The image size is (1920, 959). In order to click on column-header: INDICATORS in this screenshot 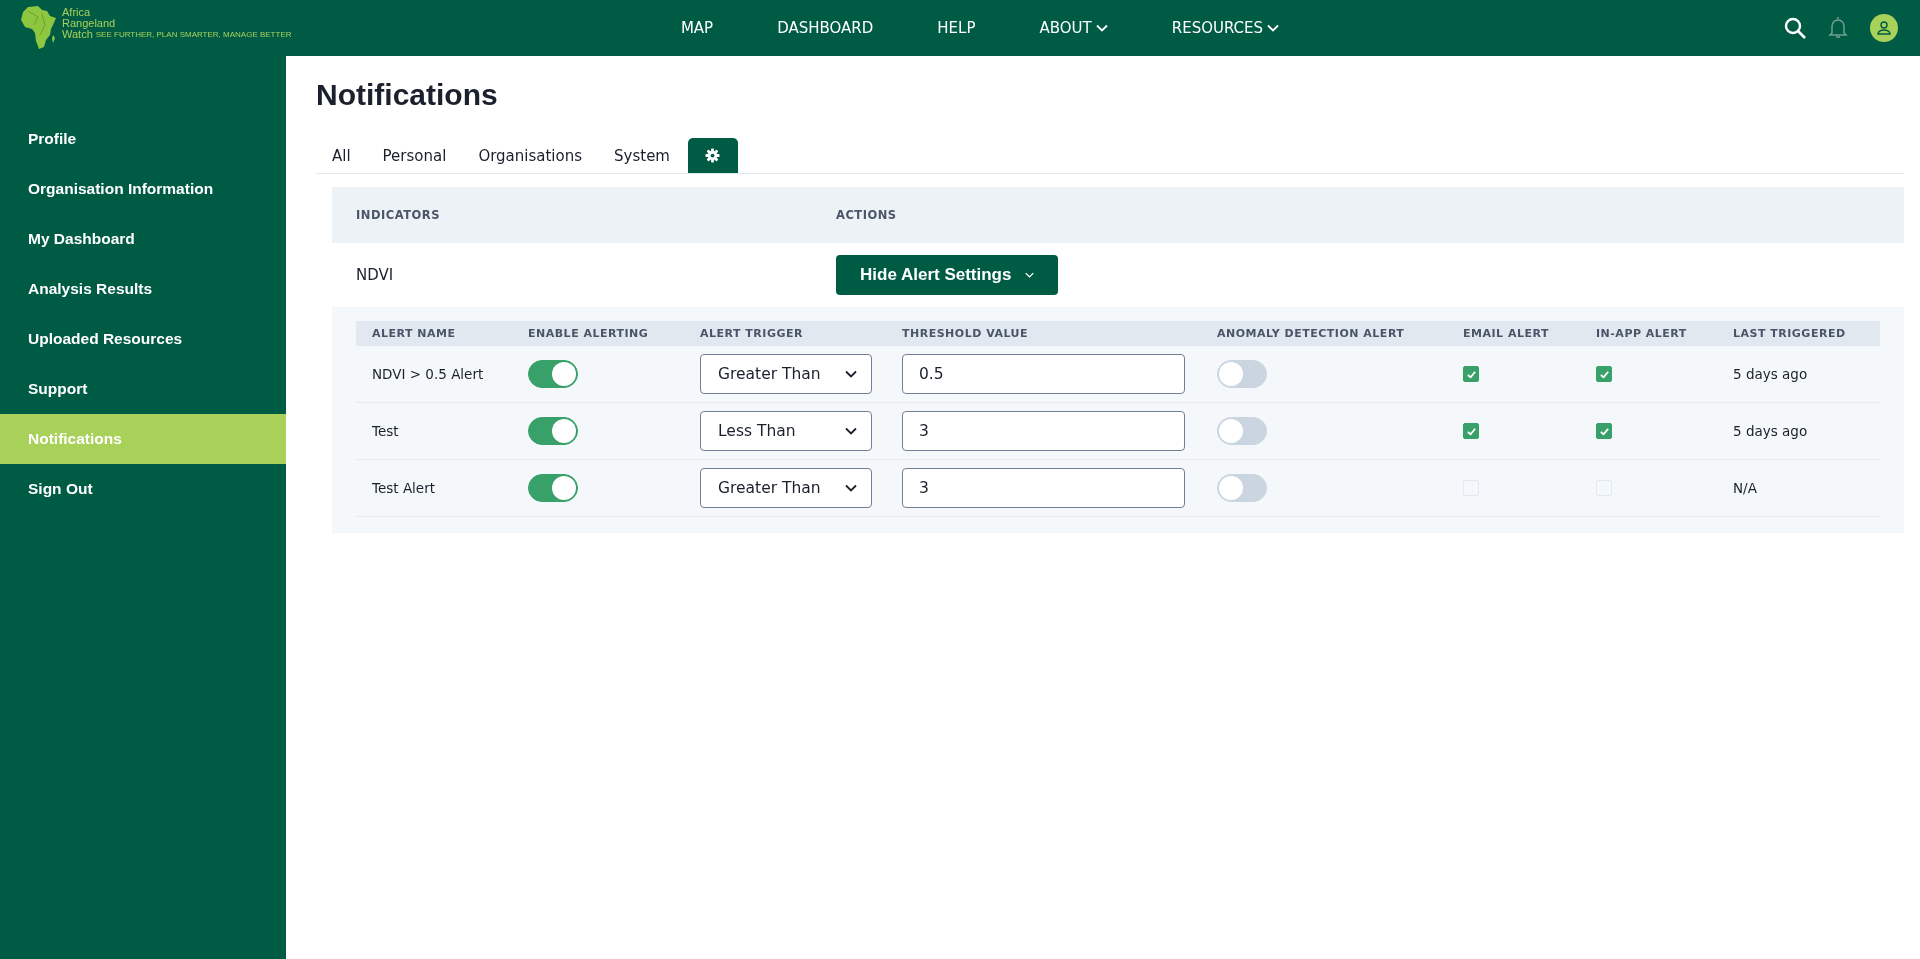, I will do `click(398, 215)`.